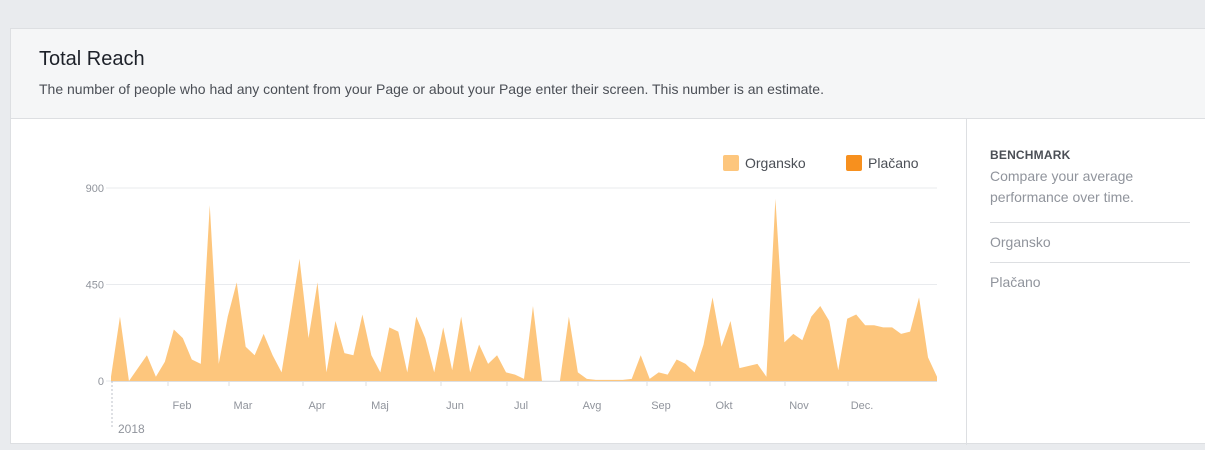 The width and height of the screenshot is (1205, 450). What do you see at coordinates (243, 406) in the screenshot?
I see `x-tick-label: Mar` at bounding box center [243, 406].